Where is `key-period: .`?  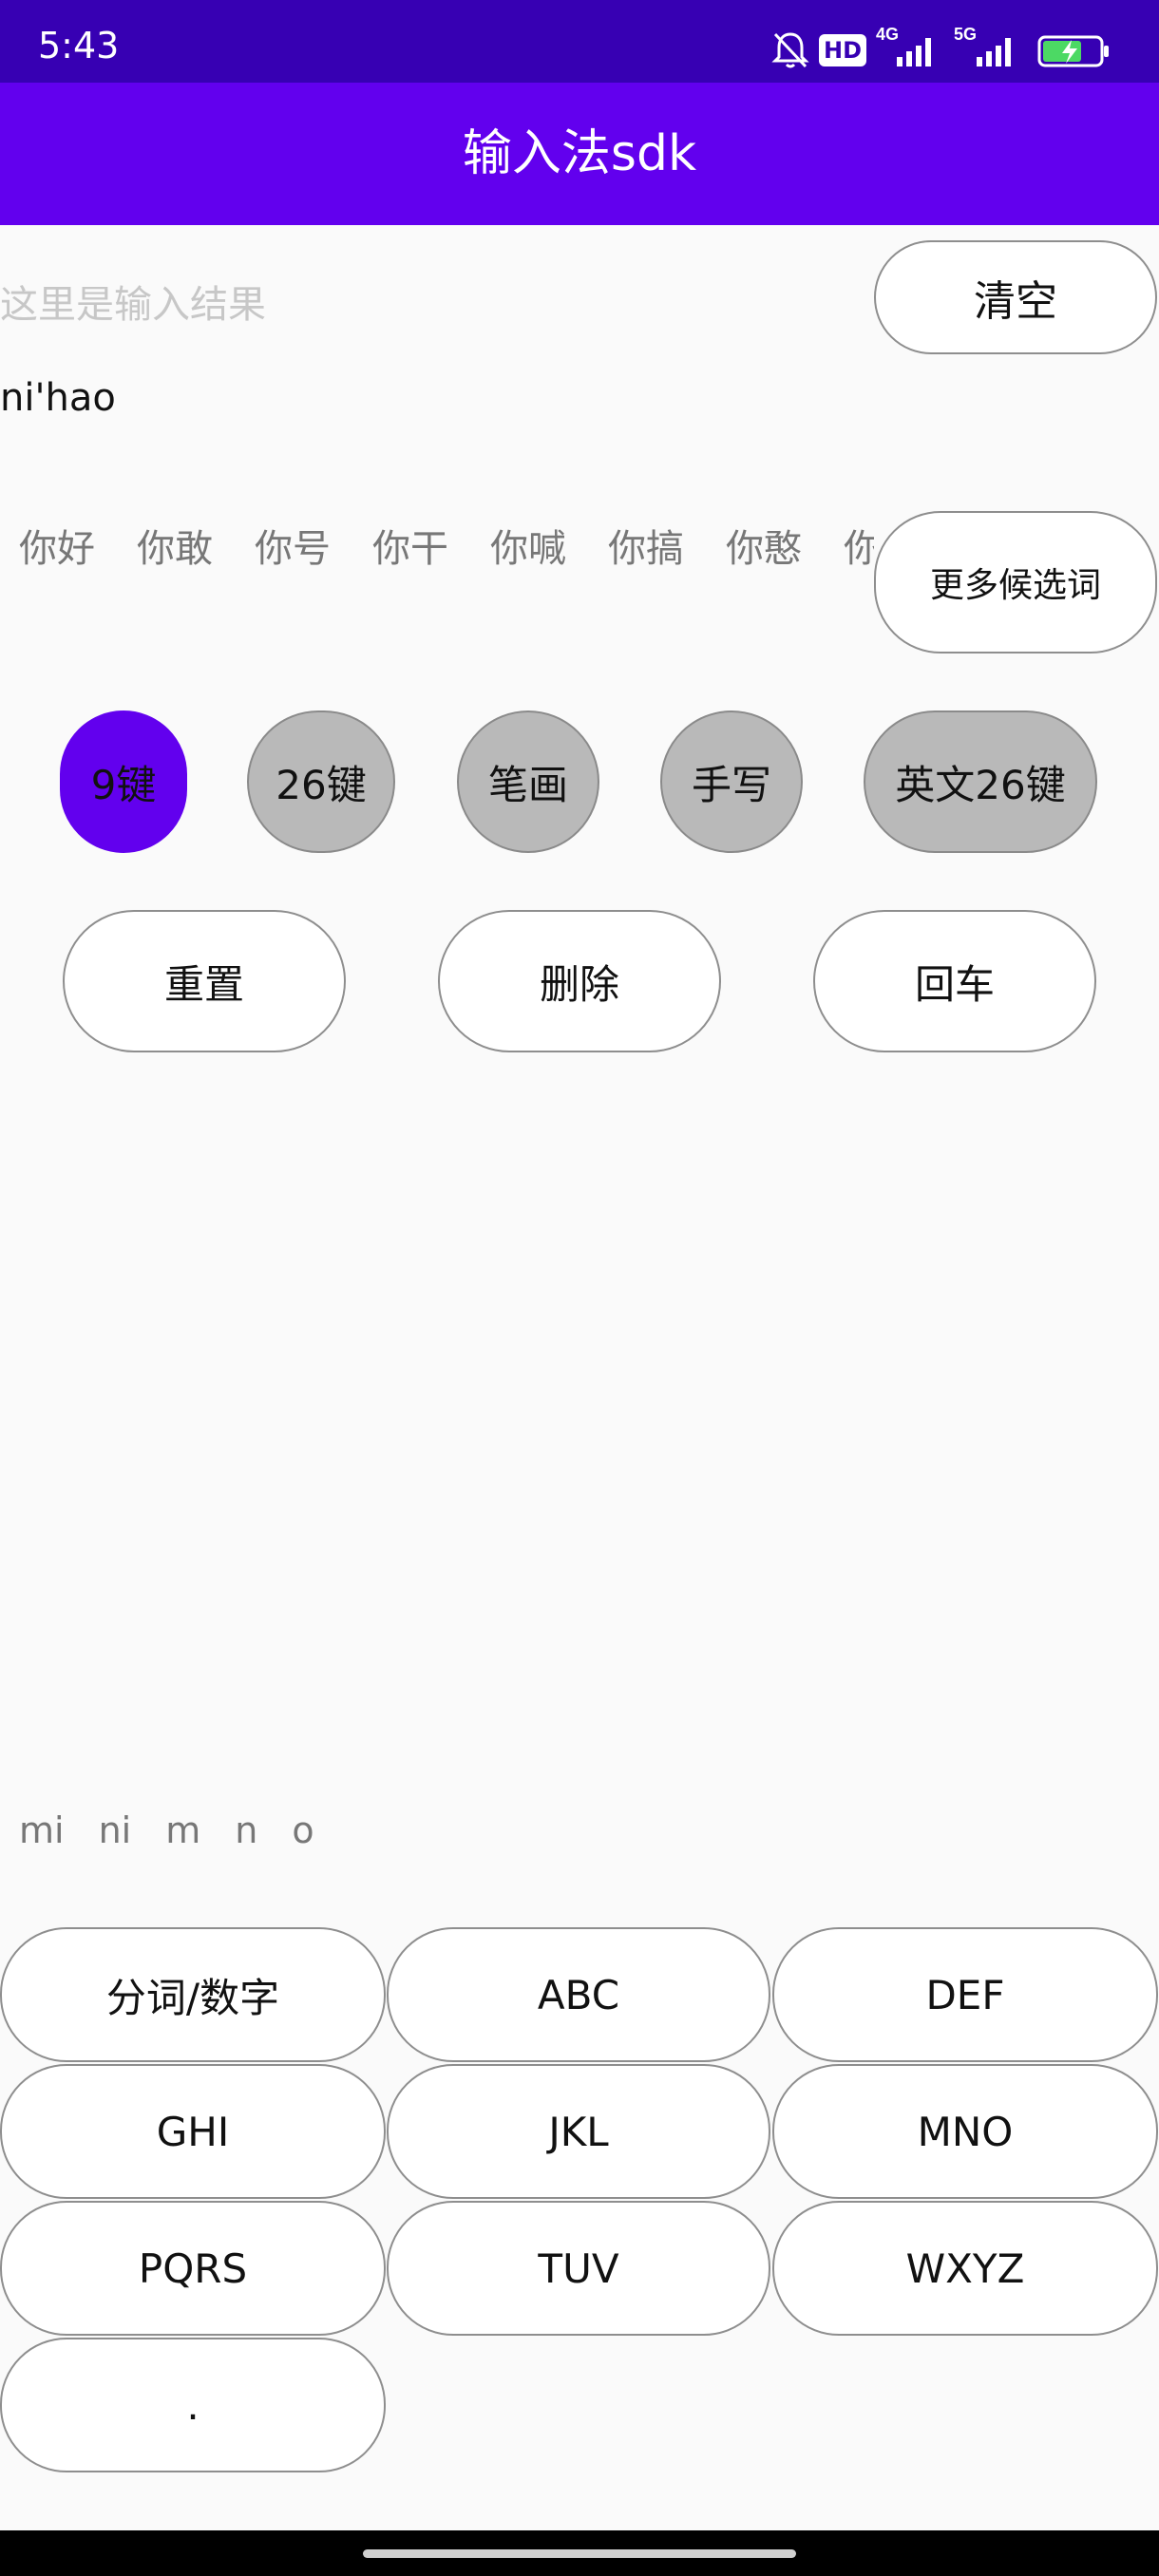 key-period: . is located at coordinates (193, 2405).